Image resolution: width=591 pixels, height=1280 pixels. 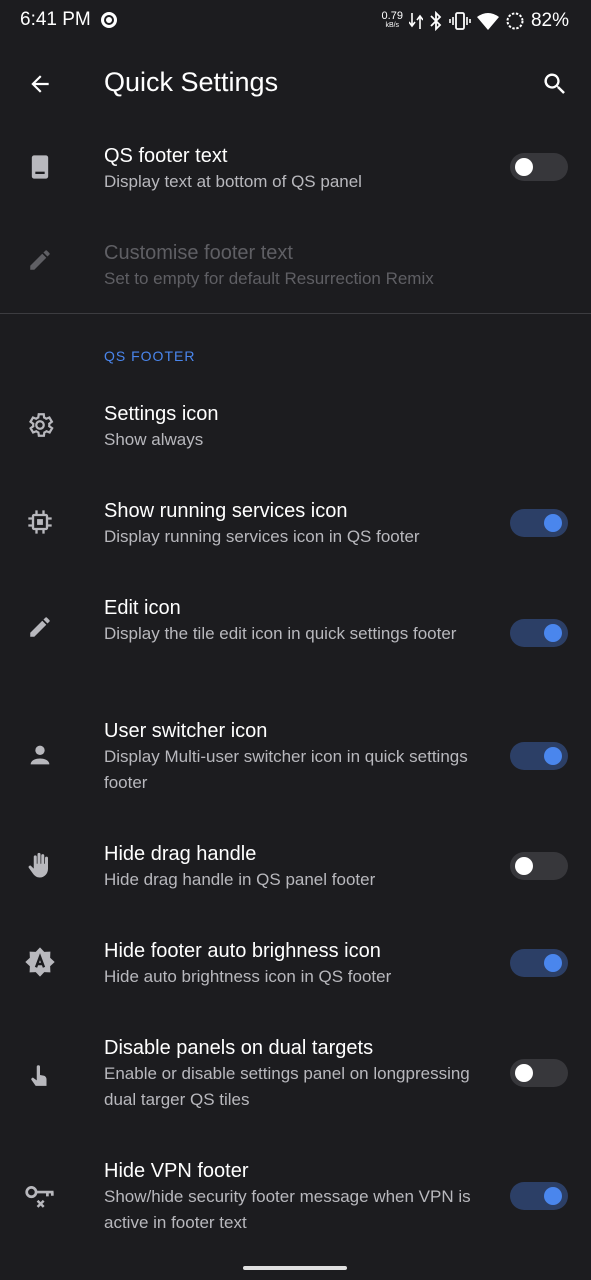 I want to click on setting-summary: Hide auto brightness icon in QS footer, so click(x=248, y=976).